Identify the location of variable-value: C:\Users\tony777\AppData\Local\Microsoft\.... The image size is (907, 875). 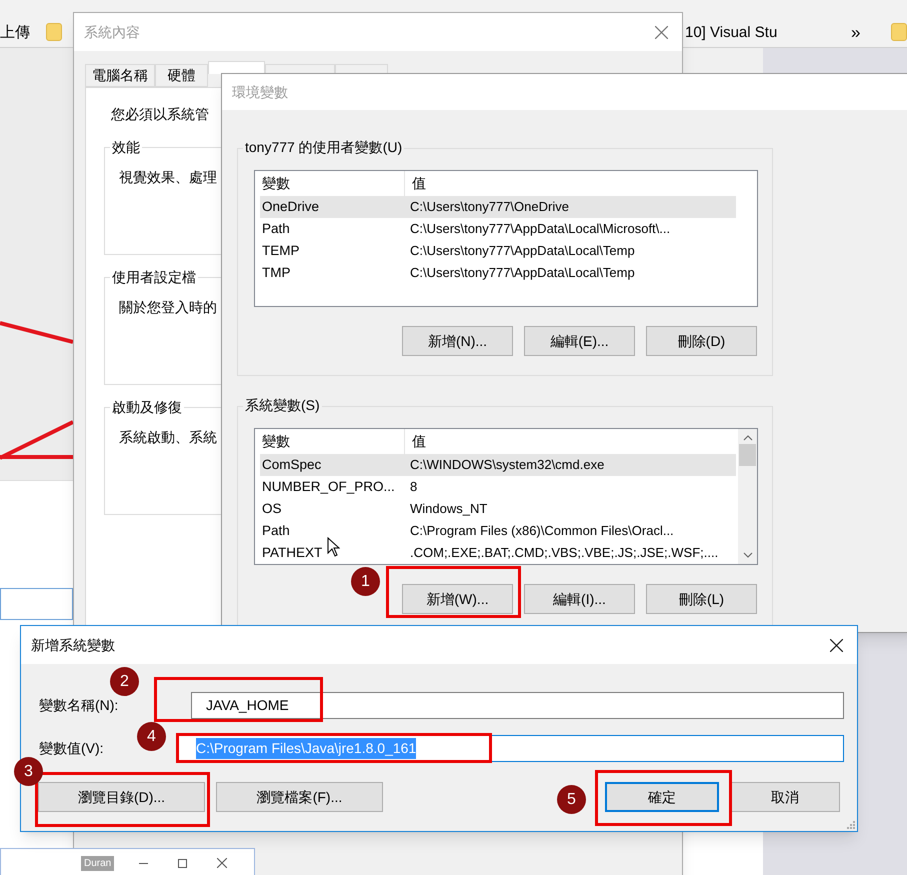
(540, 229).